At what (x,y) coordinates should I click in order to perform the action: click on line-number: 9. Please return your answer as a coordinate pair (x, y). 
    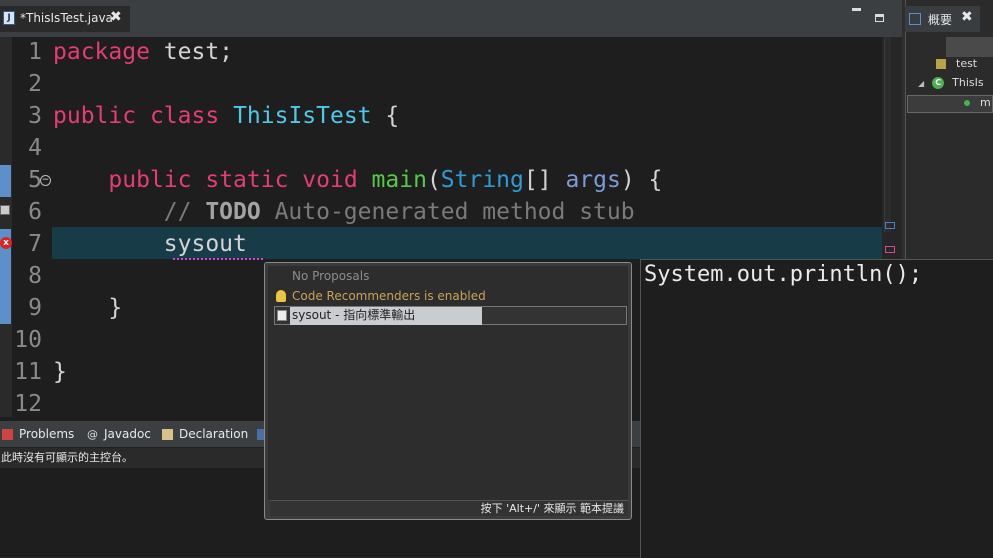
    Looking at the image, I should click on (35, 308).